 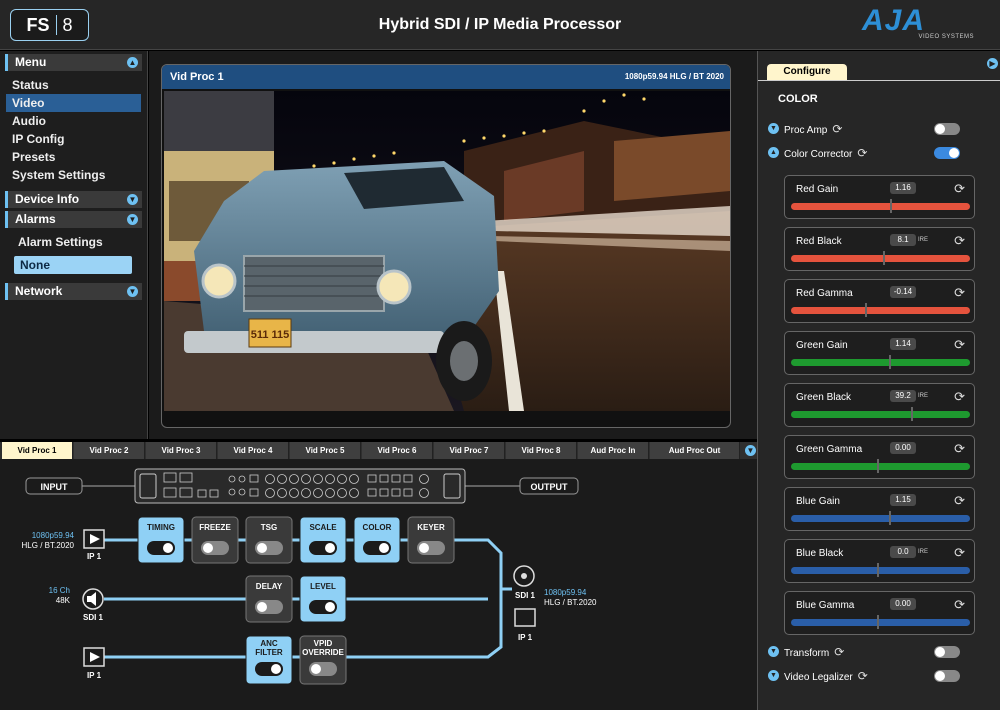 I want to click on param-unit: IRE, so click(x=923, y=552).